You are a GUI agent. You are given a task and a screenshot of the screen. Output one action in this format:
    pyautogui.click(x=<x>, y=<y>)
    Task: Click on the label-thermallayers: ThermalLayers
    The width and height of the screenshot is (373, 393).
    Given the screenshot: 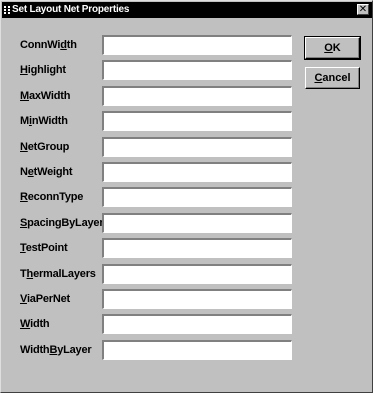 What is the action you would take?
    pyautogui.click(x=58, y=274)
    